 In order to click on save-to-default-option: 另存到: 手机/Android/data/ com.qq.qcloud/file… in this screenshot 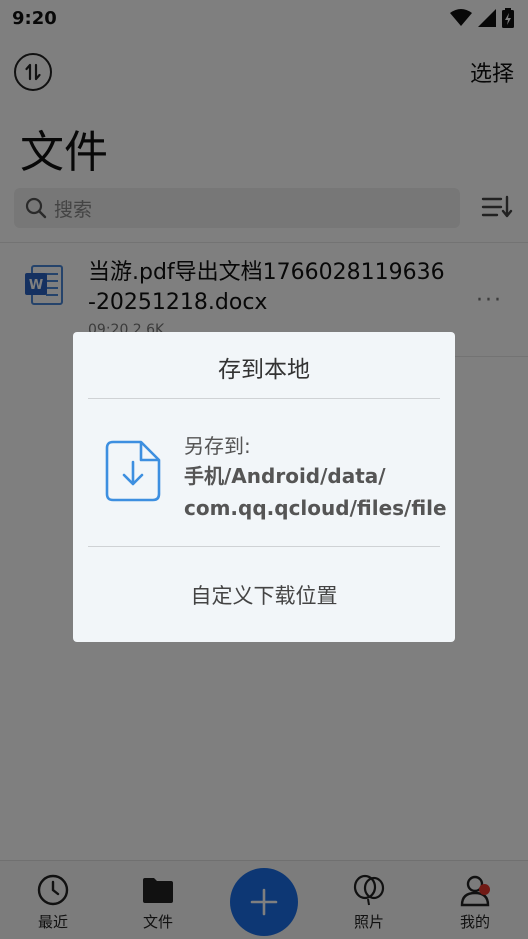, I will do `click(271, 471)`.